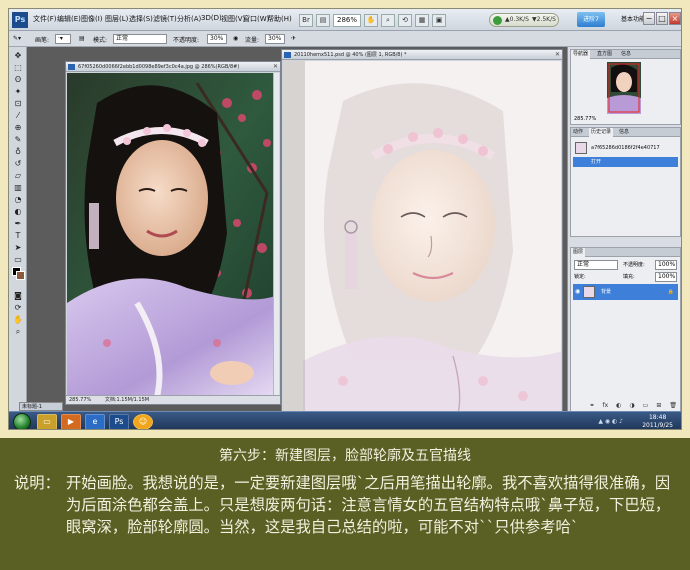  Describe the element at coordinates (585, 119) in the screenshot. I see `navigator-zoom: 285.77%` at that location.